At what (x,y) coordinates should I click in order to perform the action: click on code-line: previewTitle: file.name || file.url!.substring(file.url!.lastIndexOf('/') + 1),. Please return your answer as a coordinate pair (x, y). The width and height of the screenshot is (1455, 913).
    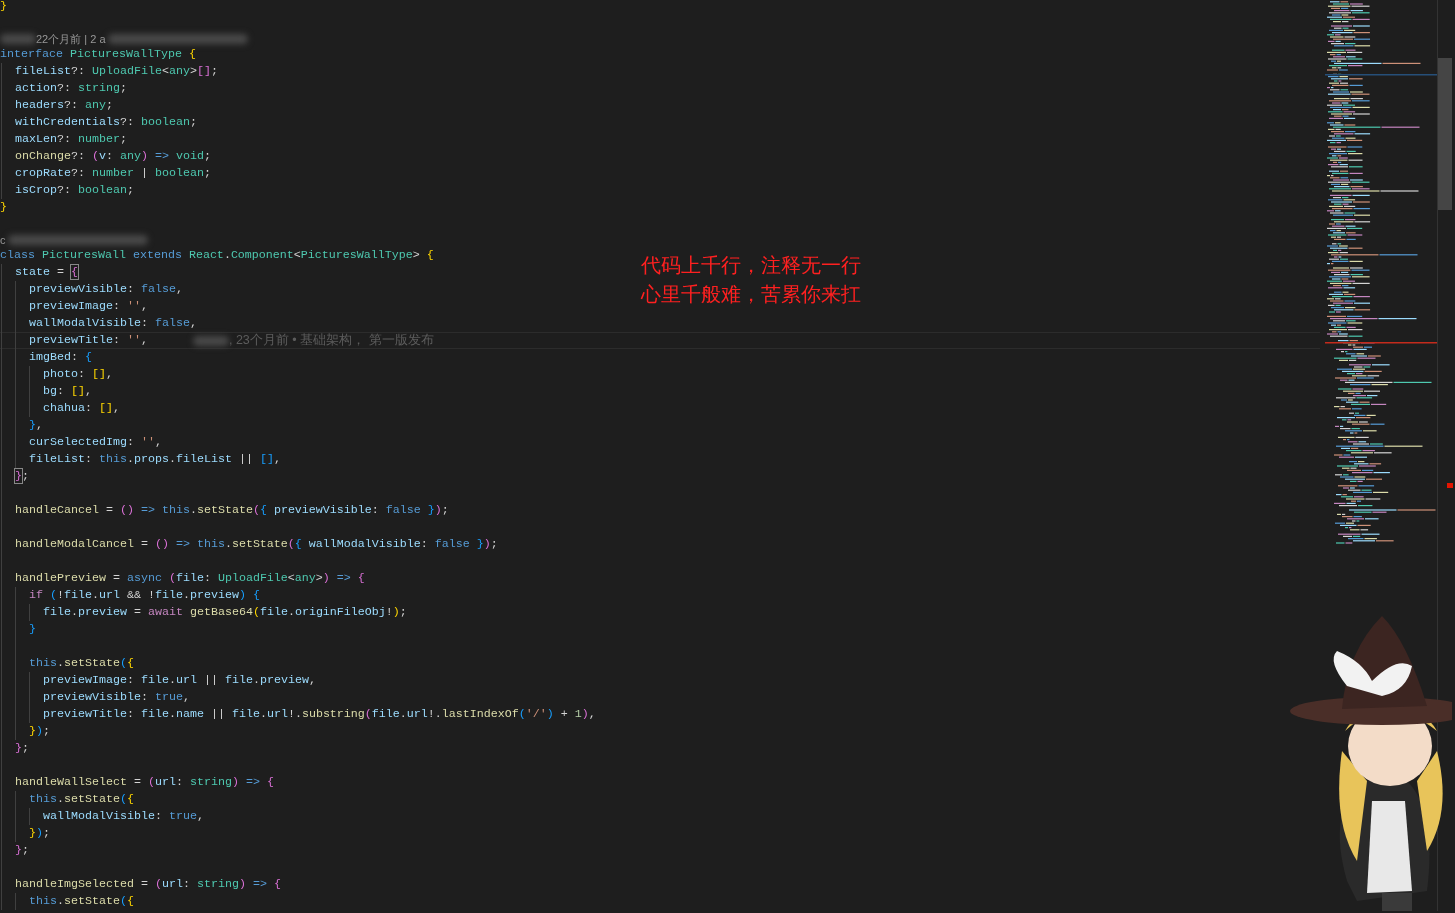
    Looking at the image, I should click on (319, 714).